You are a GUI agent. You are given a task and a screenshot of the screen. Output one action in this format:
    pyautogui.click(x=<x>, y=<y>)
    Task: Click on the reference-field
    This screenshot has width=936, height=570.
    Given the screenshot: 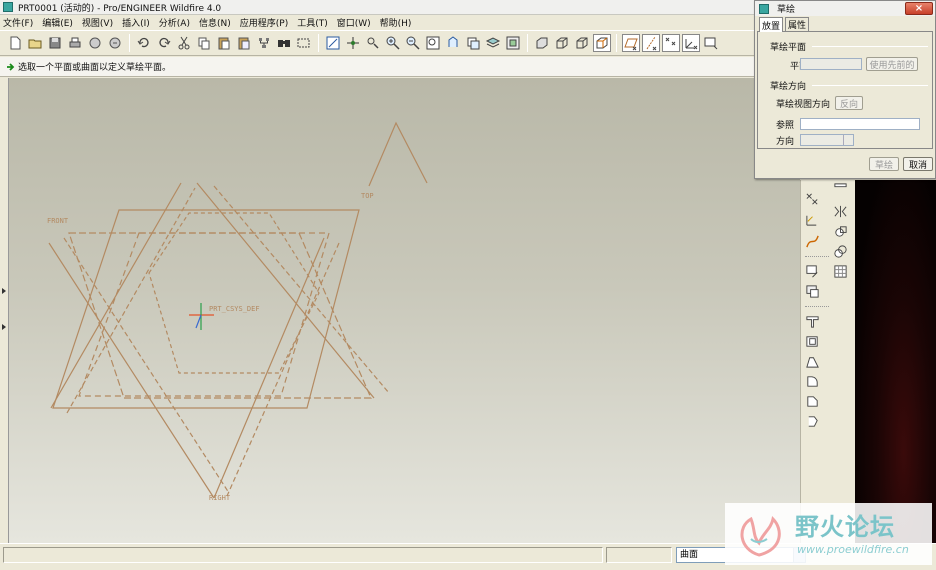 What is the action you would take?
    pyautogui.click(x=860, y=124)
    